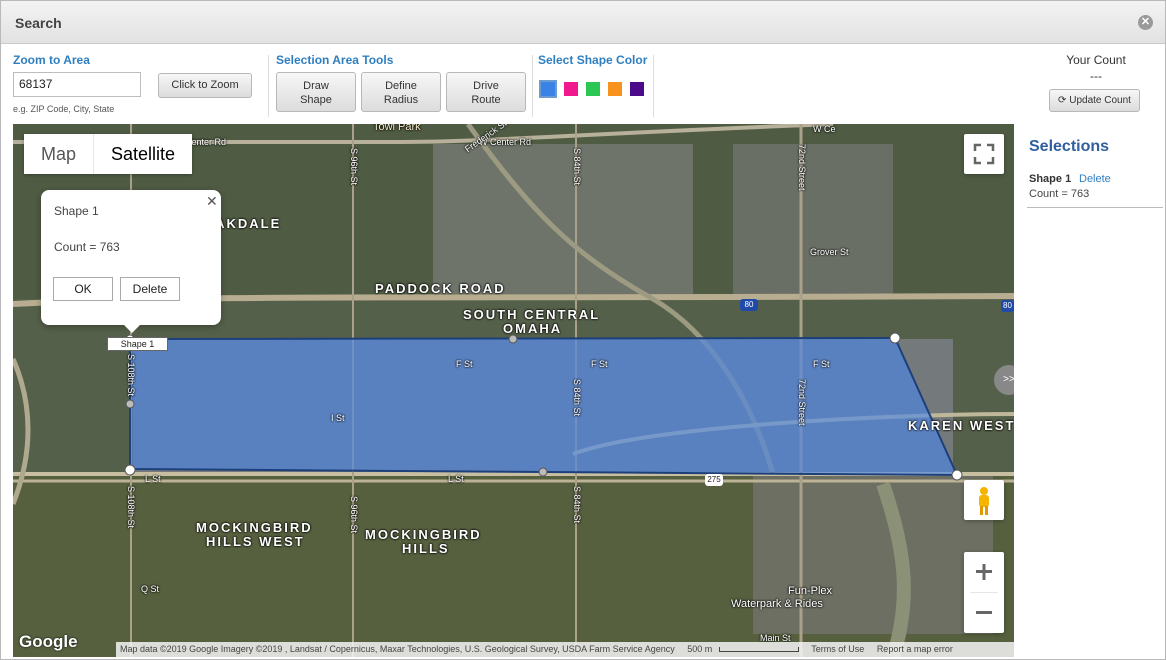 Image resolution: width=1166 pixels, height=660 pixels. What do you see at coordinates (338, 418) in the screenshot?
I see `map-label: I St` at bounding box center [338, 418].